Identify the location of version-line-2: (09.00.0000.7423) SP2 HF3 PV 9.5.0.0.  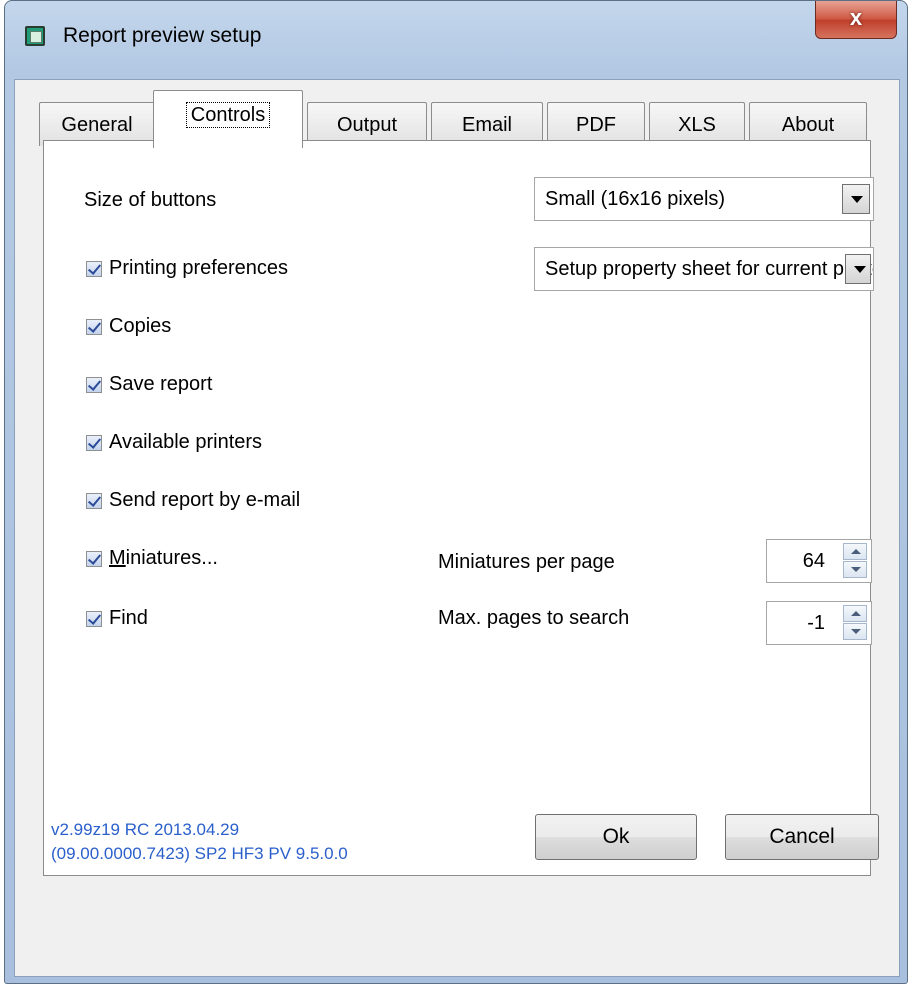
(199, 853).